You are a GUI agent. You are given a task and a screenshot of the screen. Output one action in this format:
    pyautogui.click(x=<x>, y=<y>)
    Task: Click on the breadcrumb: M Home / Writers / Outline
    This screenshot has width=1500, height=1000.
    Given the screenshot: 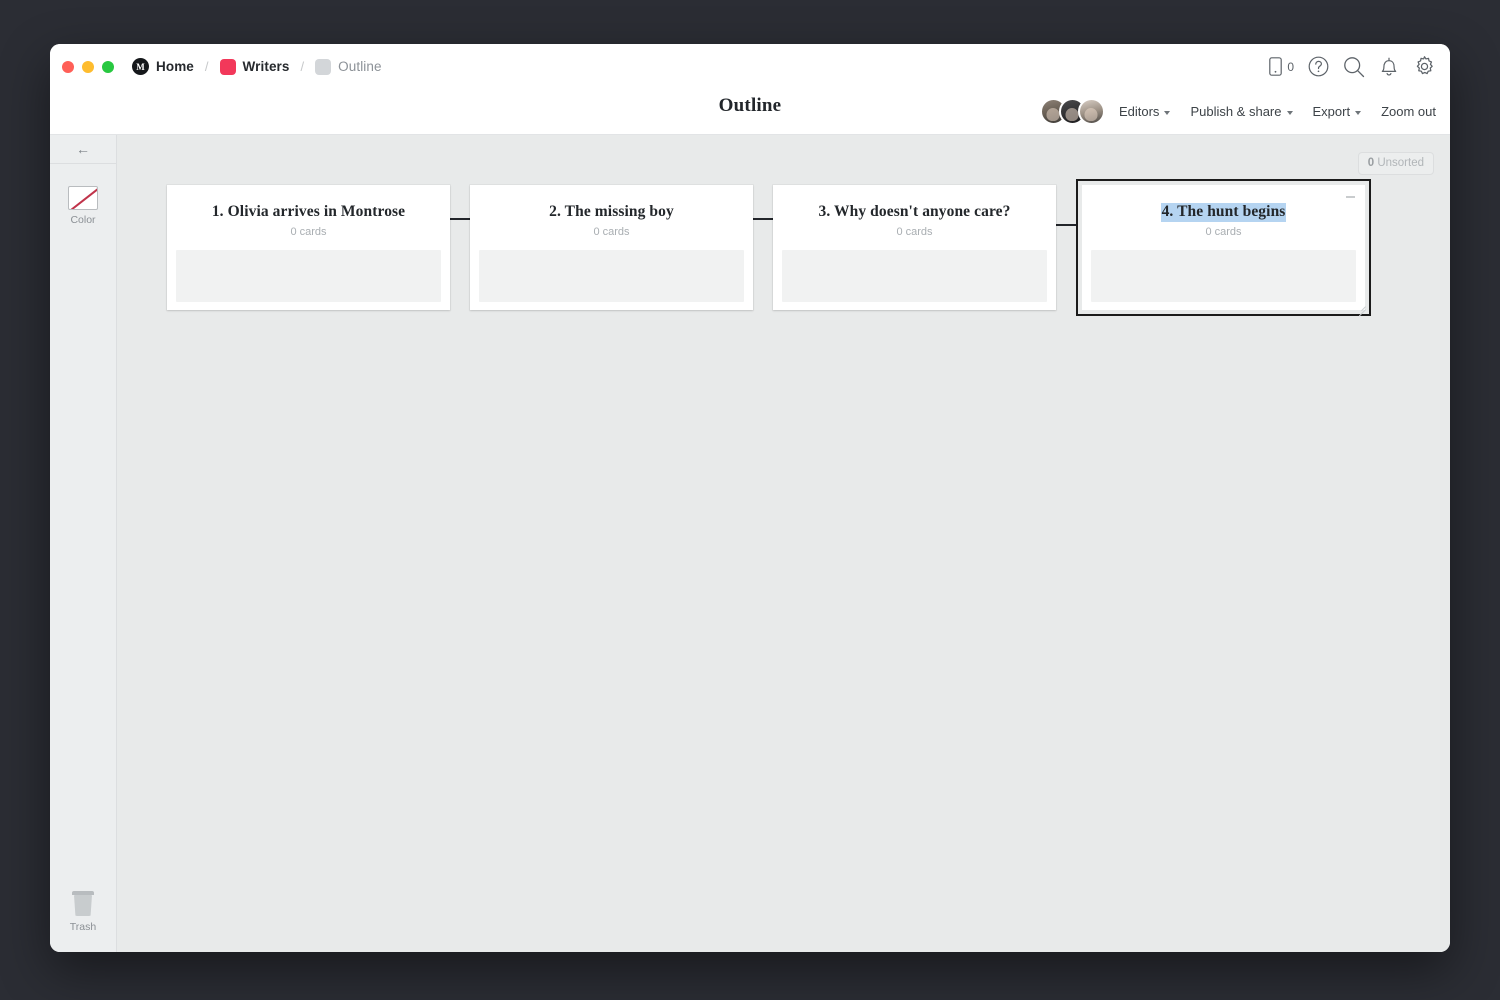 What is the action you would take?
    pyautogui.click(x=257, y=66)
    